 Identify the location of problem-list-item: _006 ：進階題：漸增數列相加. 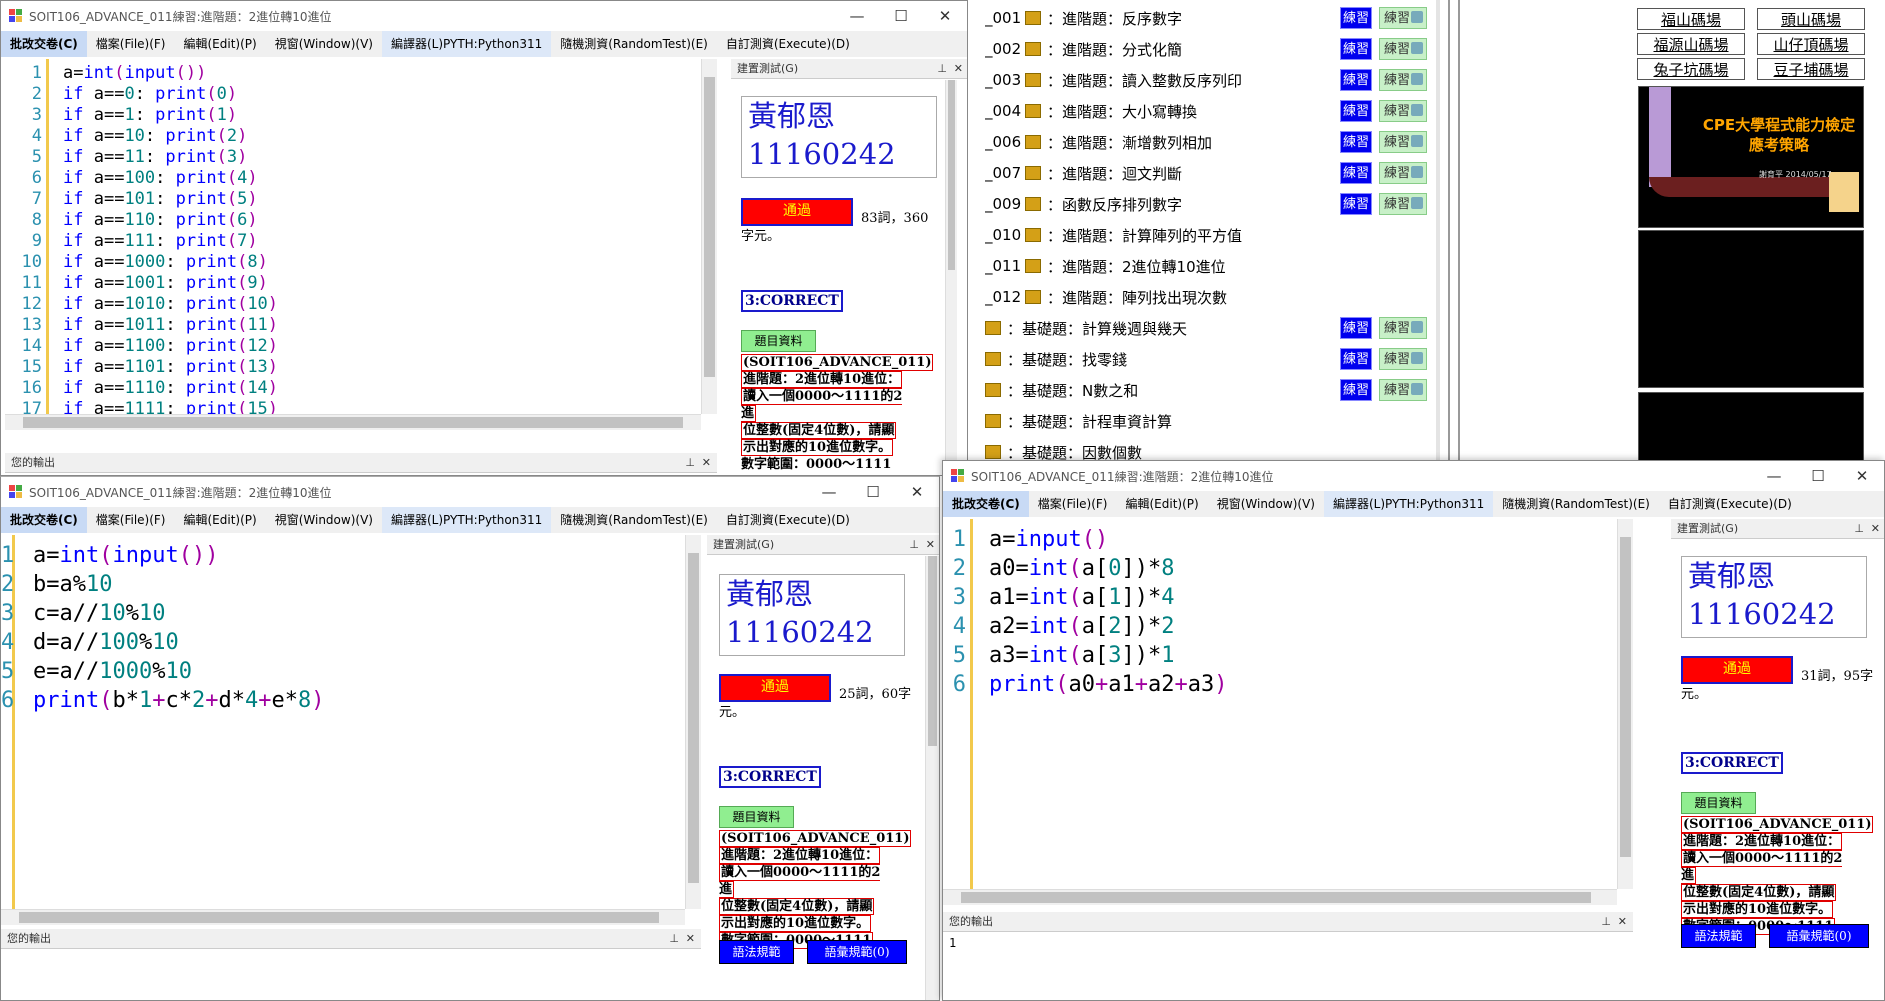
(1098, 142).